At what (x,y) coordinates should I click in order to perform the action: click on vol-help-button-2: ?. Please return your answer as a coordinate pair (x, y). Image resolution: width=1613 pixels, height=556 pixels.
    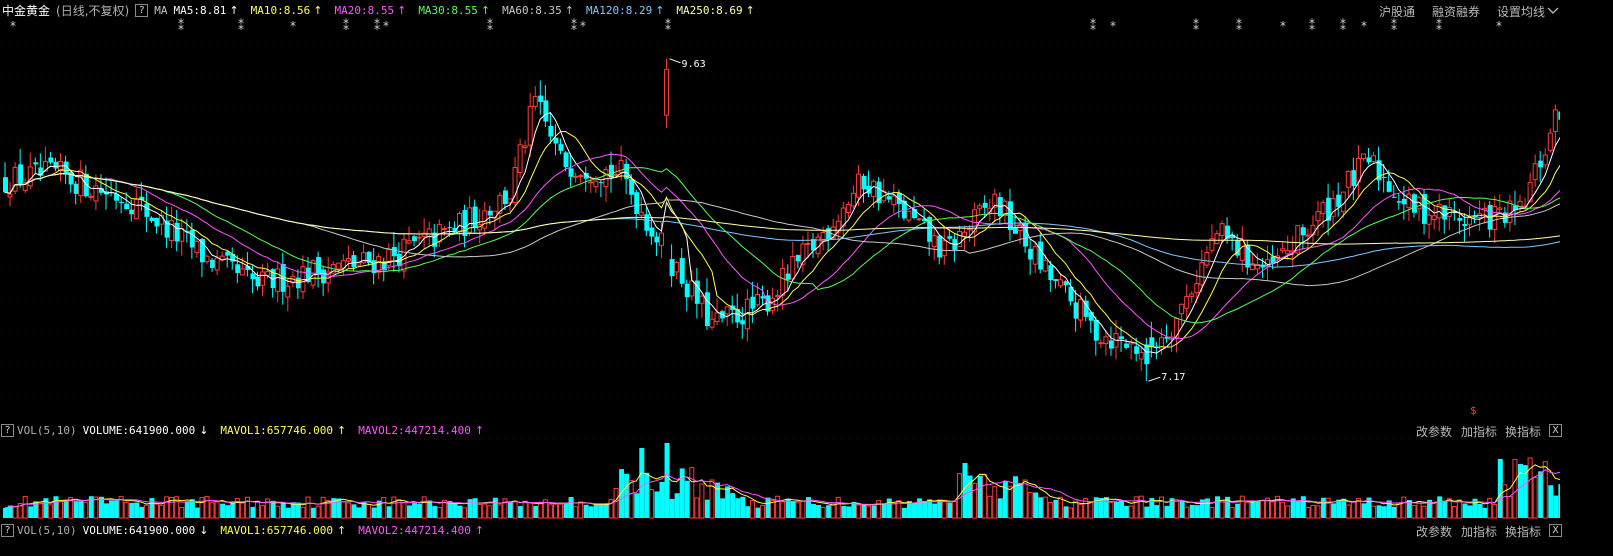
    Looking at the image, I should click on (7, 530).